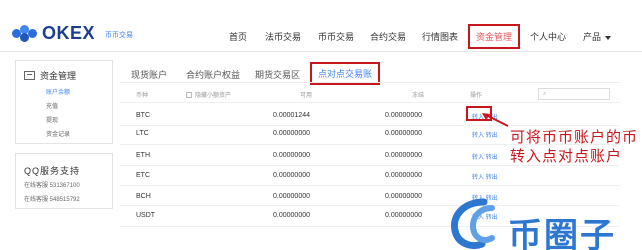  What do you see at coordinates (336, 36) in the screenshot?
I see `nav-coin-trade: 币币交易` at bounding box center [336, 36].